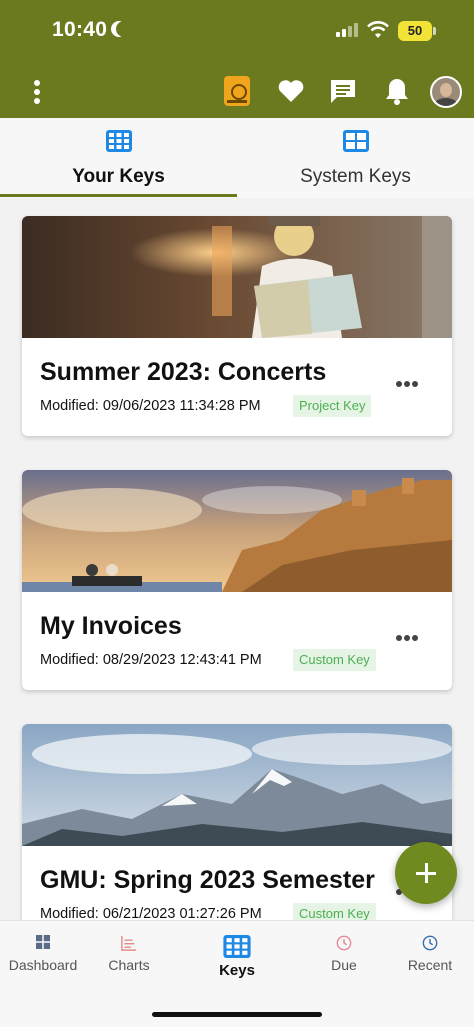  I want to click on card-image-fort, so click(237, 531).